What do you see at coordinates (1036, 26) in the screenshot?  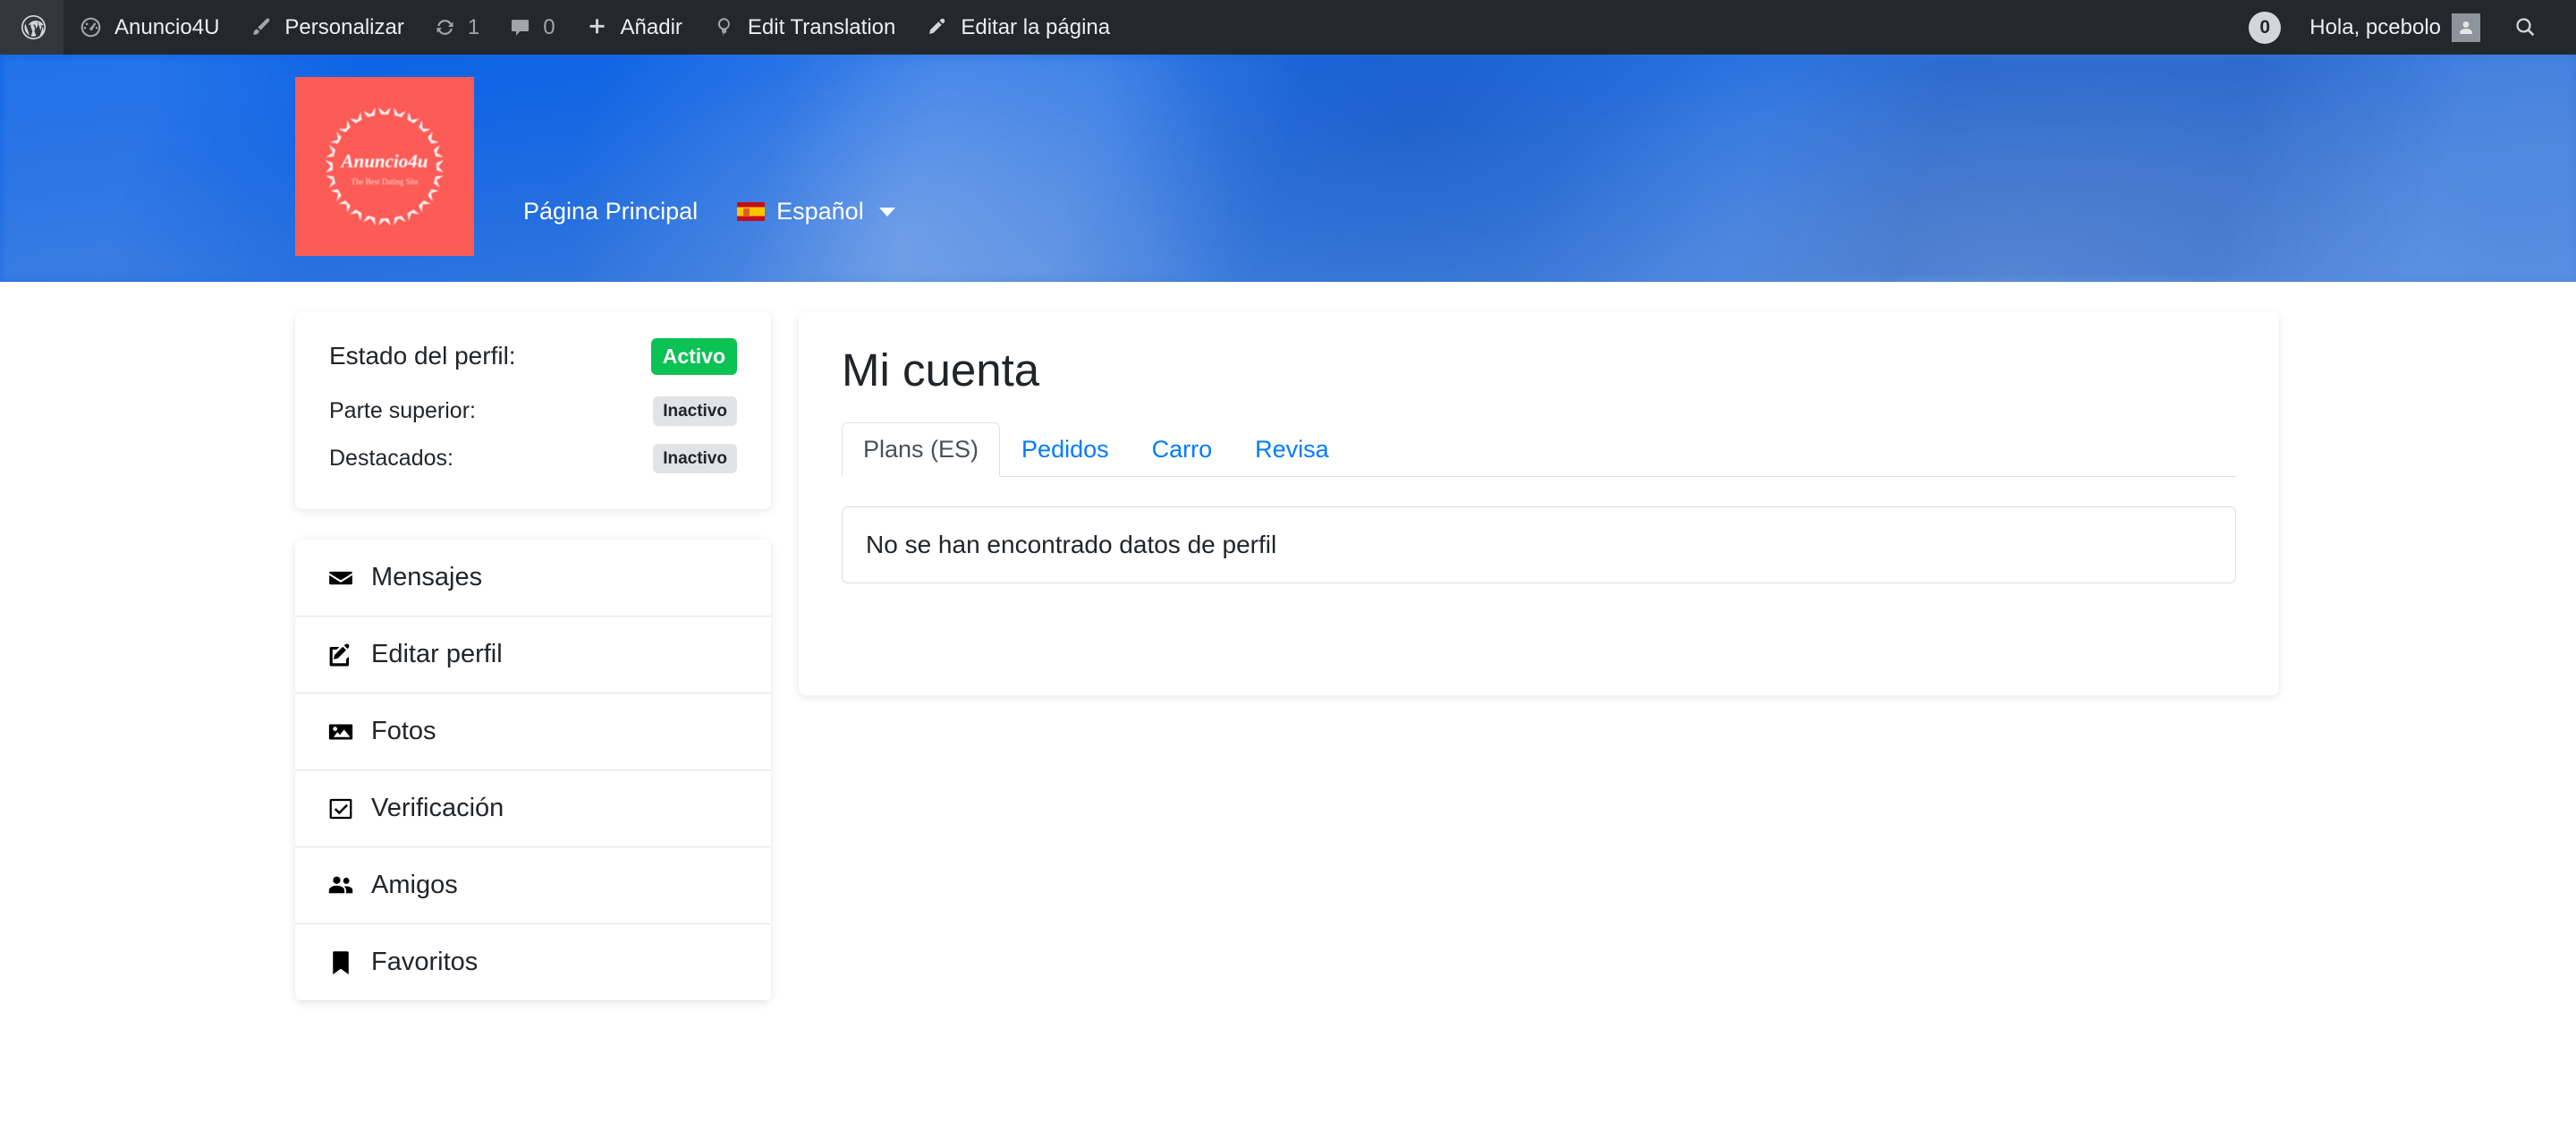 I see `admin-bar-edit-page-label: Editar la página` at bounding box center [1036, 26].